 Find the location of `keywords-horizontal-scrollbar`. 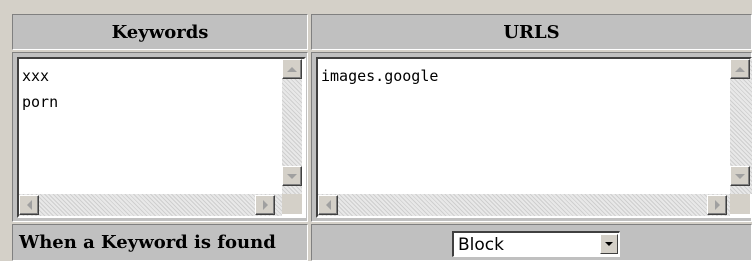

keywords-horizontal-scrollbar is located at coordinates (150, 205).